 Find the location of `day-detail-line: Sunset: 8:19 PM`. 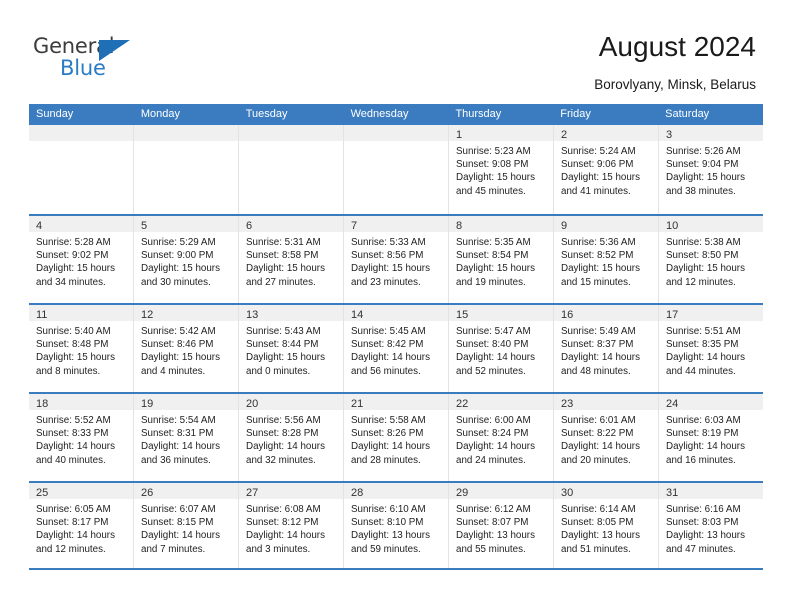

day-detail-line: Sunset: 8:19 PM is located at coordinates (702, 434).